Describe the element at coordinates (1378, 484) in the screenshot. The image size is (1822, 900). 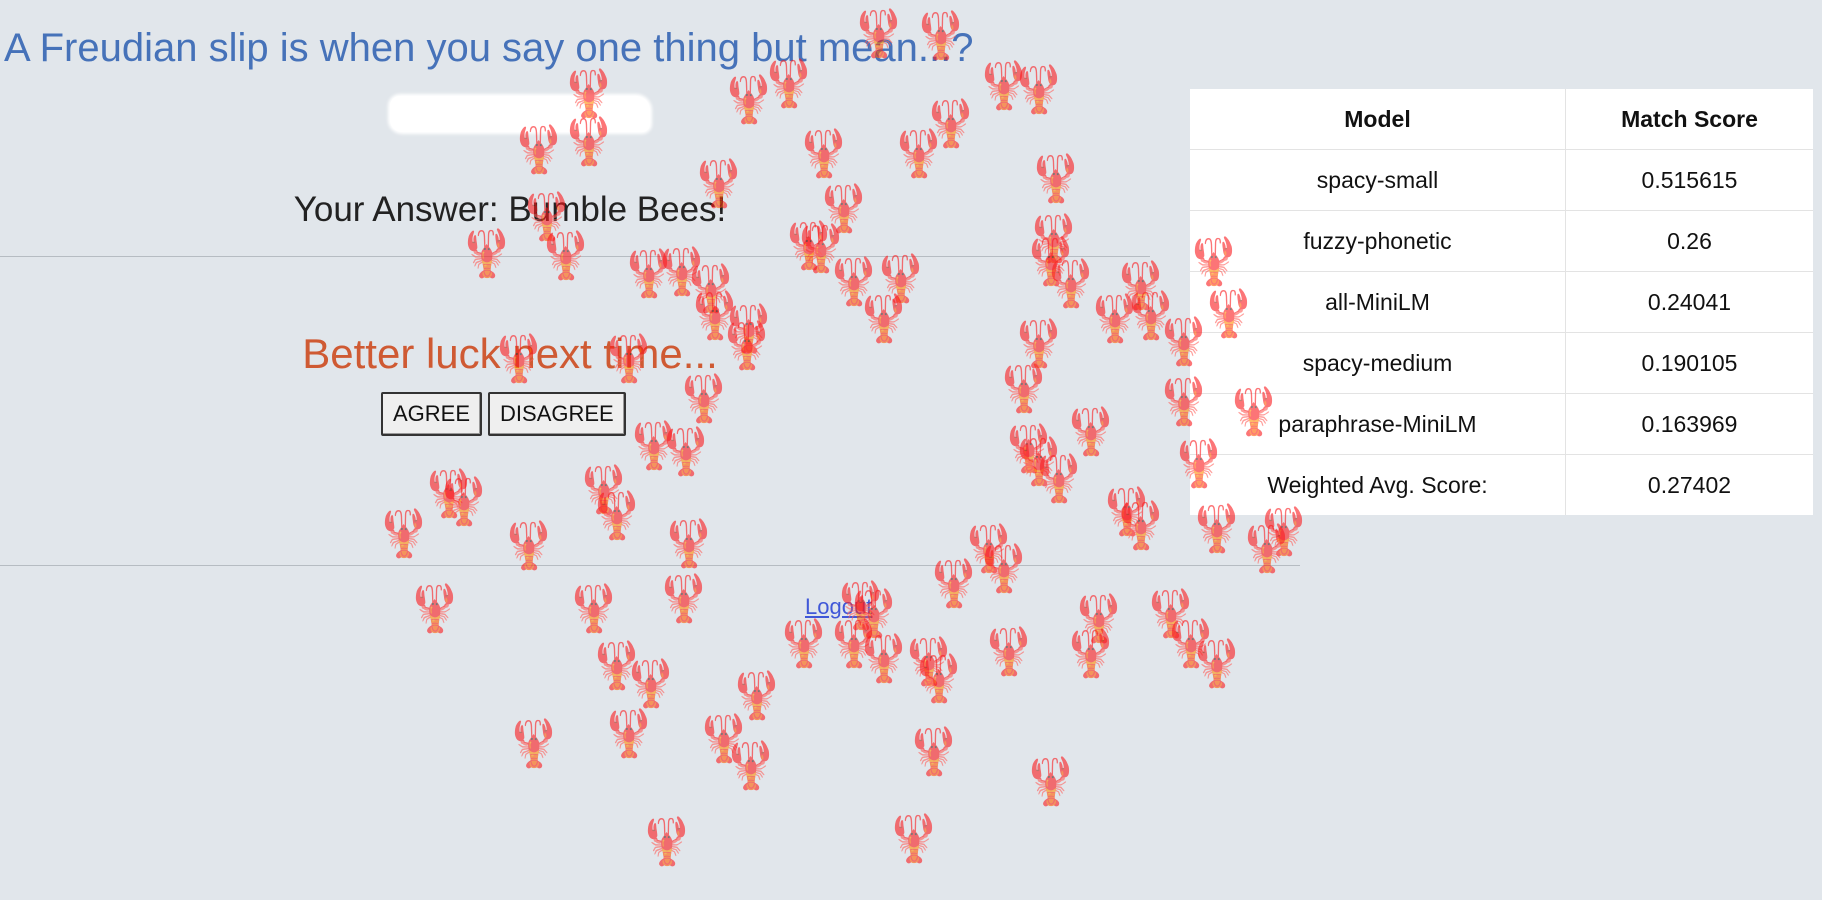
I see `weighted-average-label: Weighted Avg. Score:` at that location.